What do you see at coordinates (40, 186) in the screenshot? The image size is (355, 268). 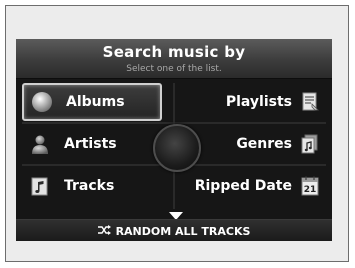 I see `music-note-icon` at bounding box center [40, 186].